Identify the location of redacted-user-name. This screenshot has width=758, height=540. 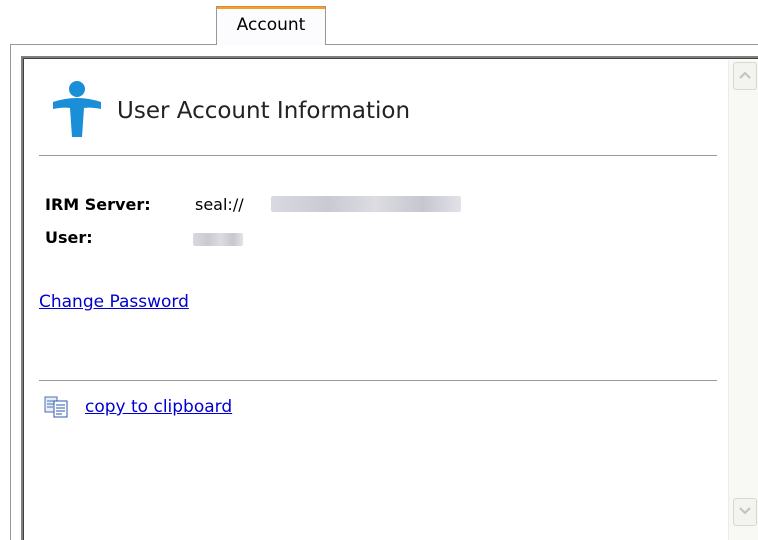
(218, 239).